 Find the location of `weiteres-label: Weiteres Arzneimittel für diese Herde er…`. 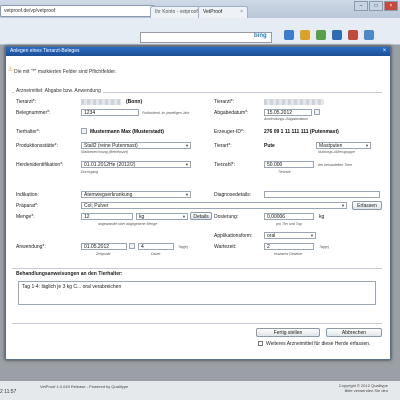

weiteres-label: Weiteres Arzneimittel für diese Herde er… is located at coordinates (318, 344).